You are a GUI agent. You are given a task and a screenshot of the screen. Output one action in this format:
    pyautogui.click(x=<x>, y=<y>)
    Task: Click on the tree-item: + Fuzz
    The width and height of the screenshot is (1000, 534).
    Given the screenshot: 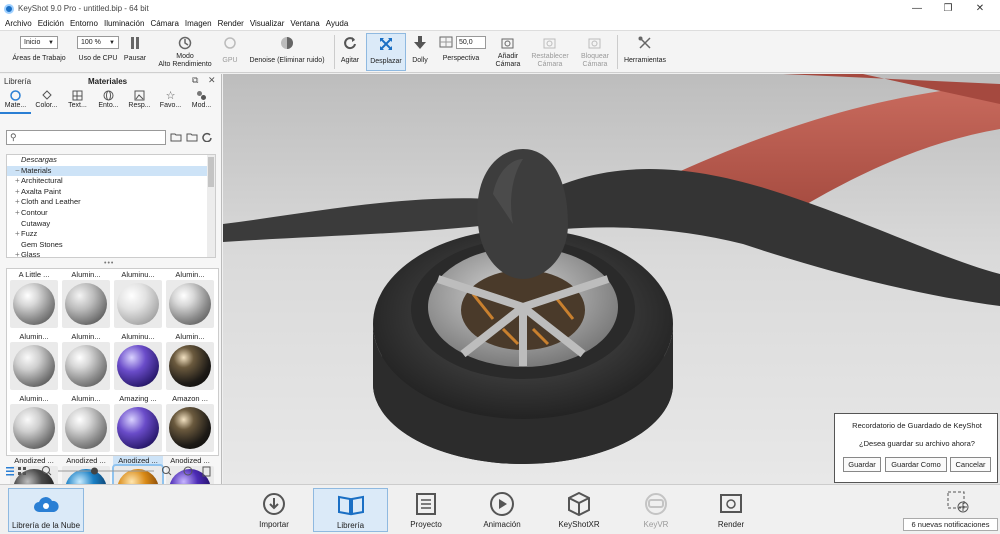 What is the action you would take?
    pyautogui.click(x=111, y=234)
    